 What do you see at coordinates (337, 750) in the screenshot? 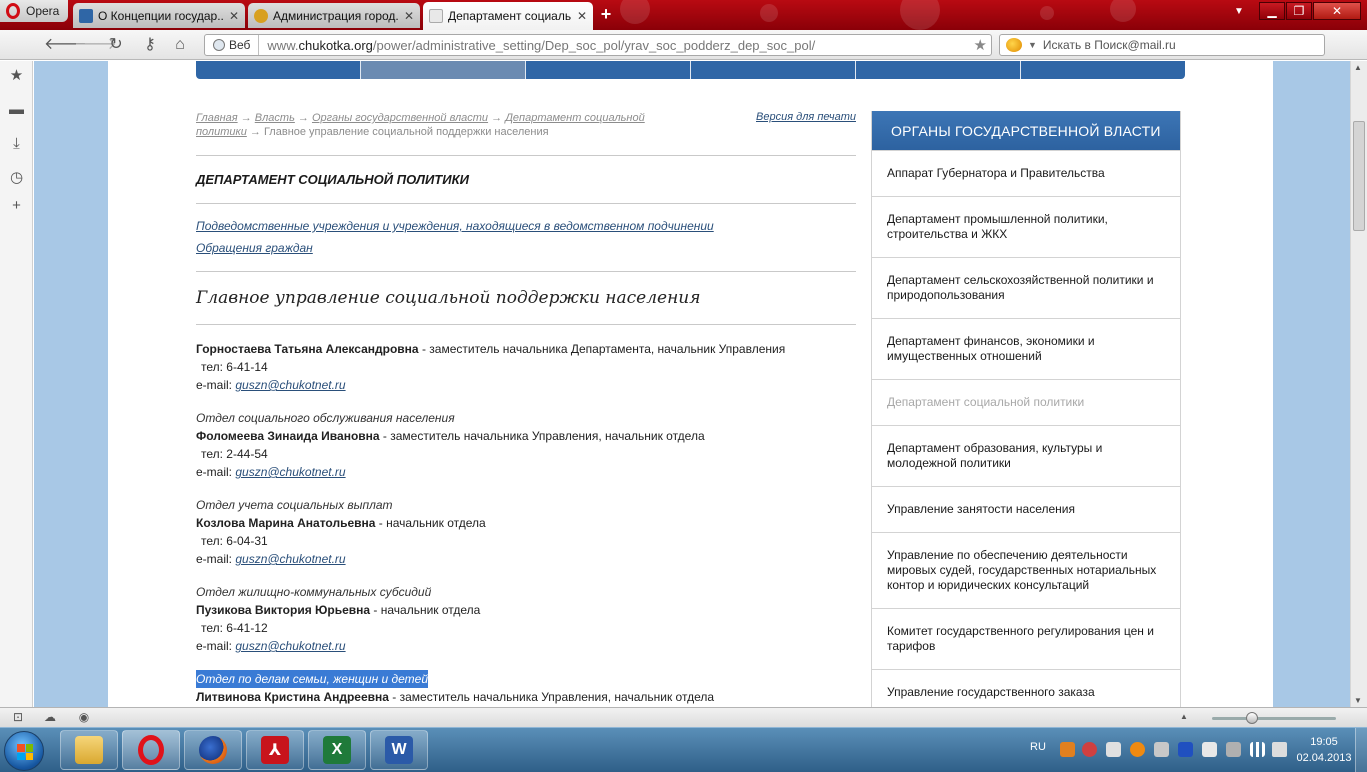
I see `taskbar-excel-button: X` at bounding box center [337, 750].